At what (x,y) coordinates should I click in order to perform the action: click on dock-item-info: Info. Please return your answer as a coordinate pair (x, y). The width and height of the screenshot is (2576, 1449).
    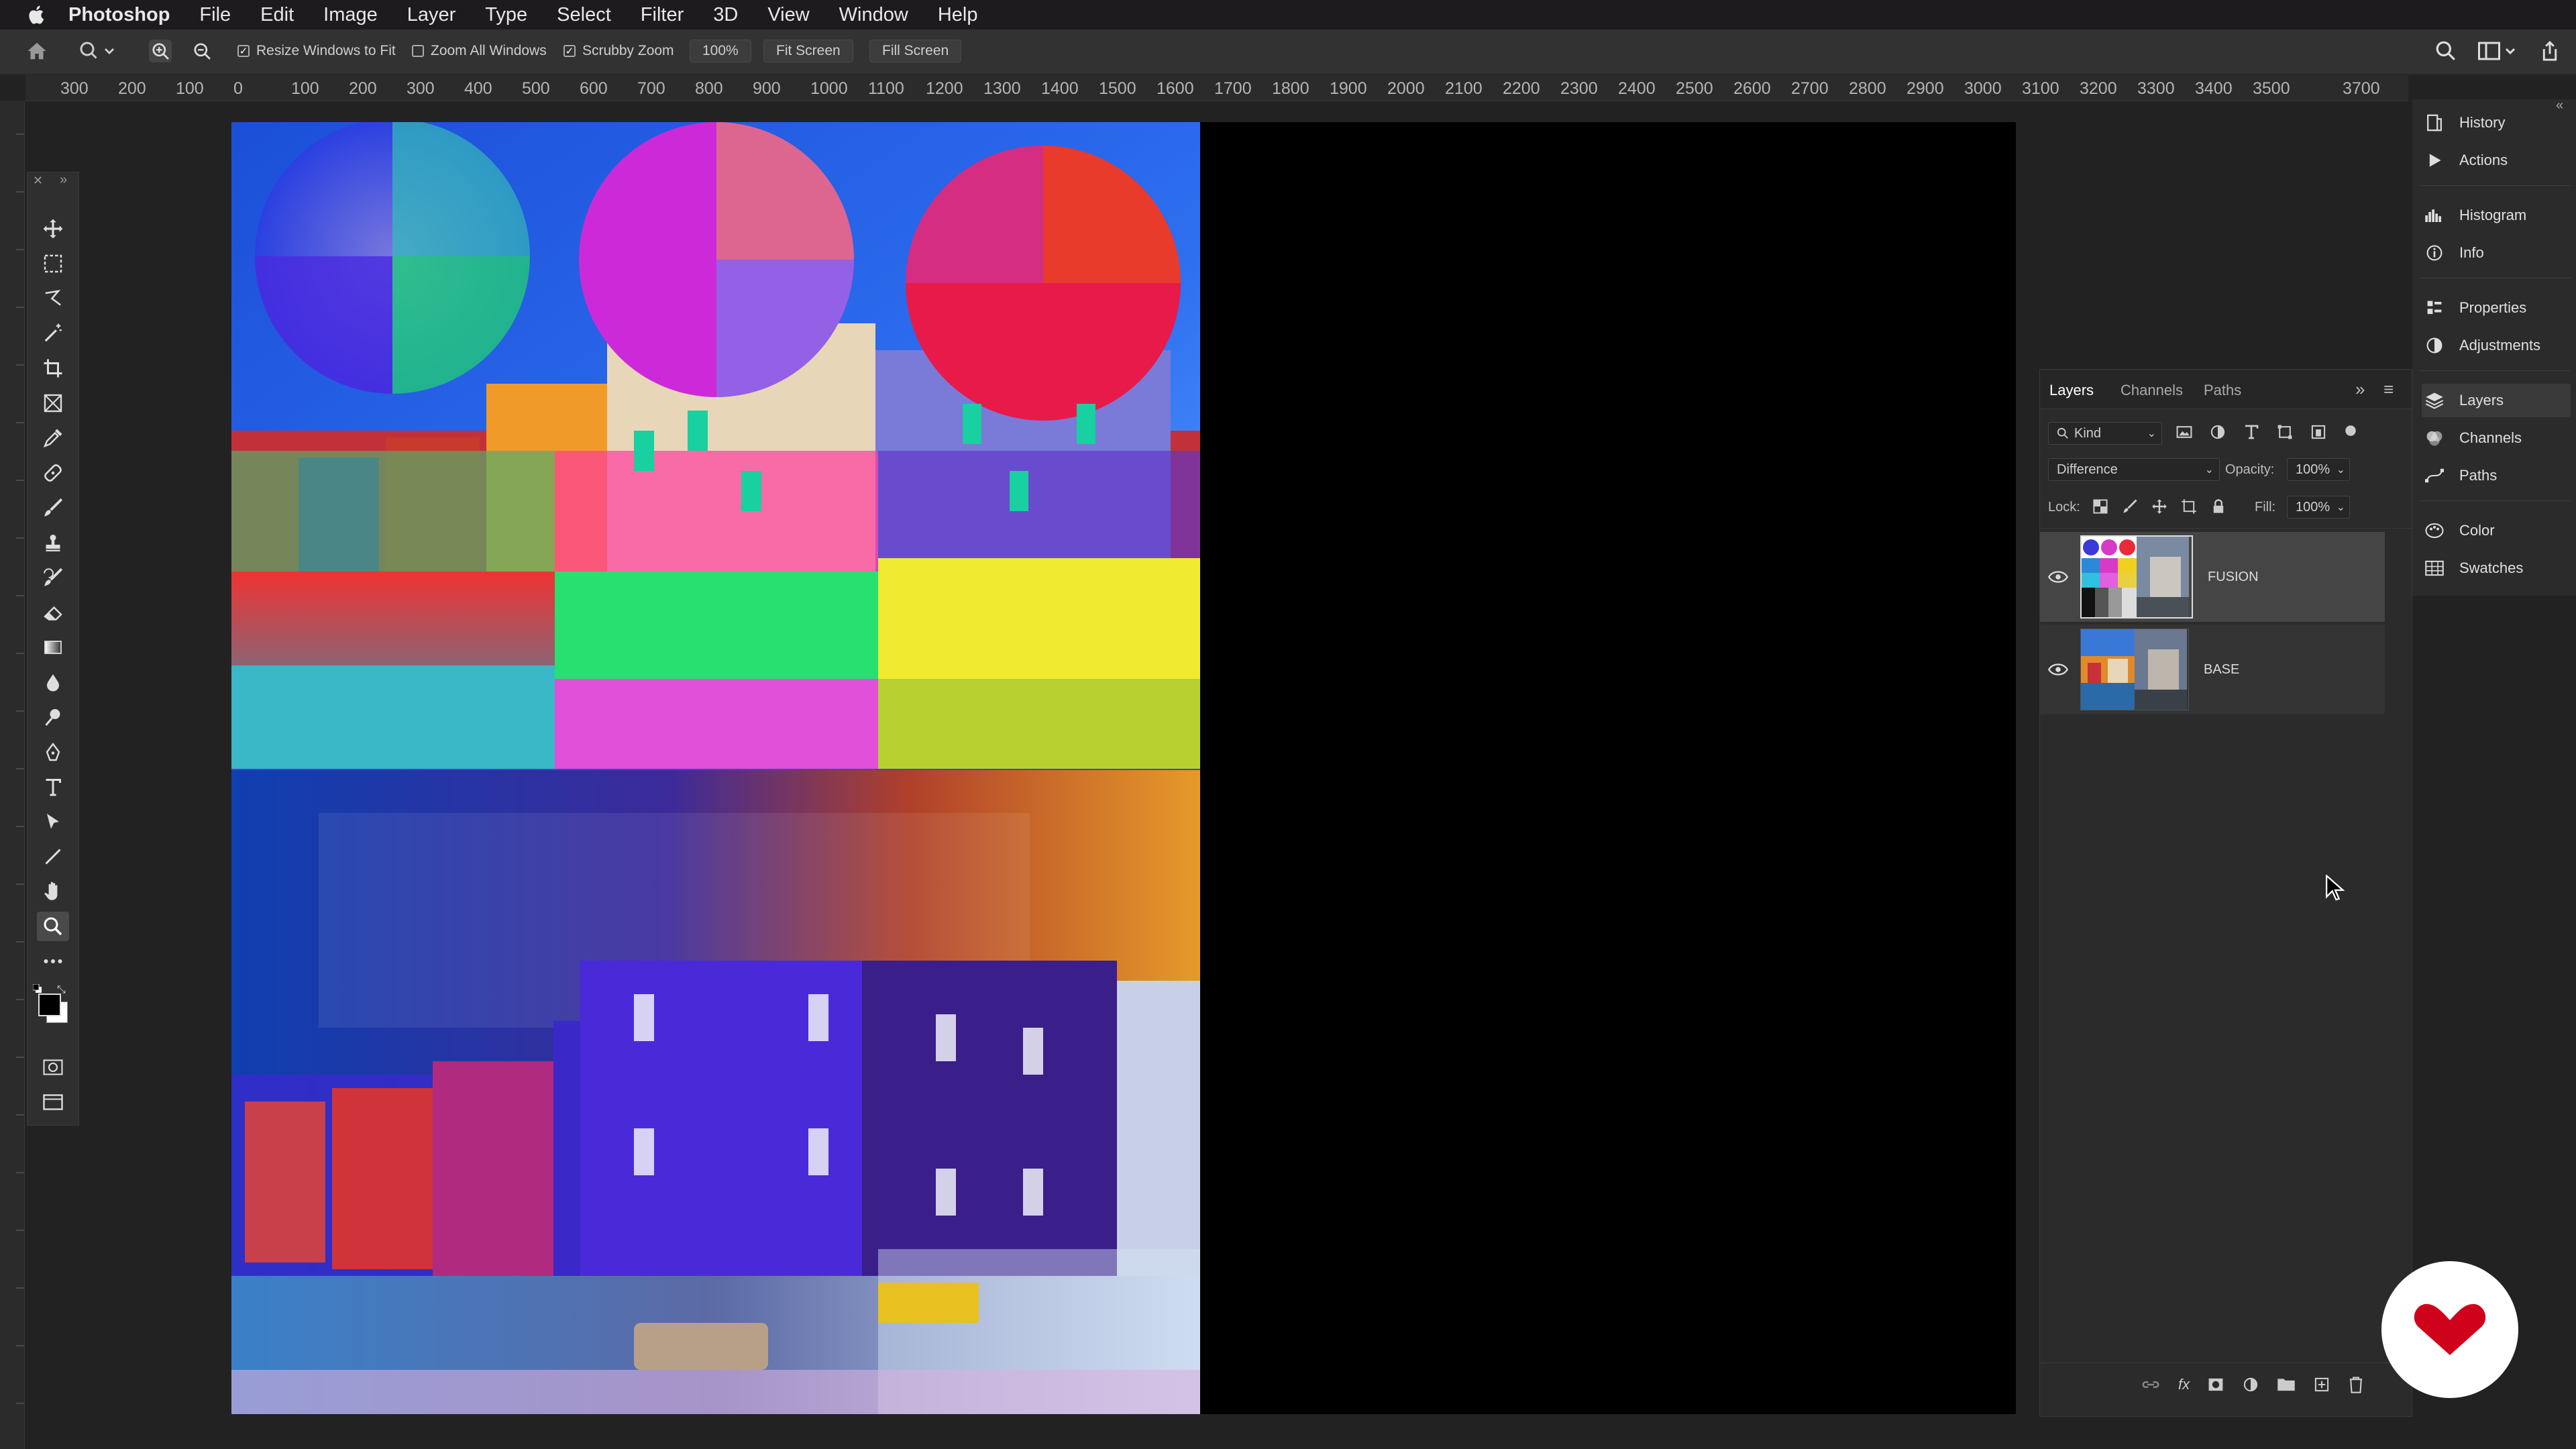
    Looking at the image, I should click on (2496, 253).